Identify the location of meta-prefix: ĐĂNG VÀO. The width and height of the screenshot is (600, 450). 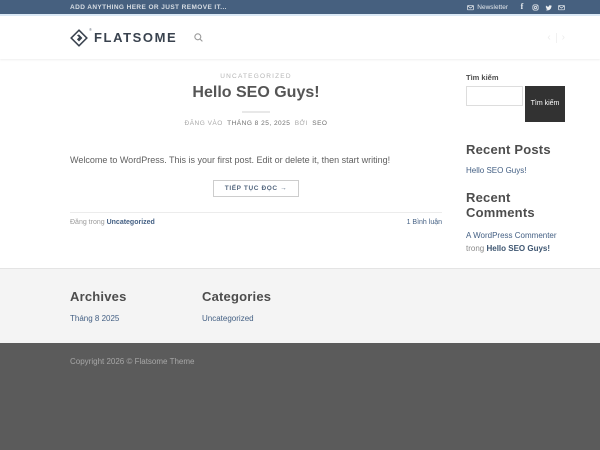
(203, 123).